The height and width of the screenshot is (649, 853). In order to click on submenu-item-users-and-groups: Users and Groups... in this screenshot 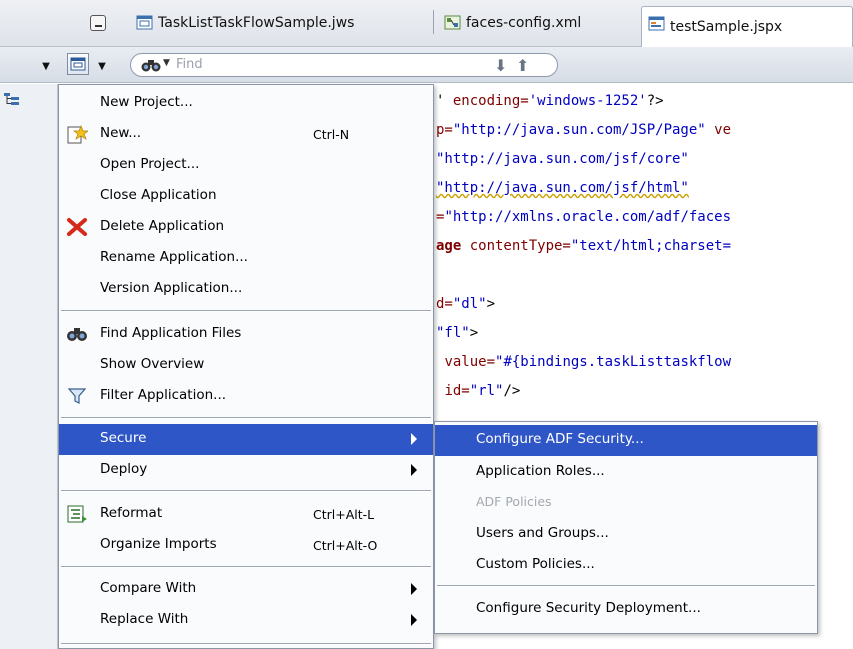, I will do `click(626, 534)`.